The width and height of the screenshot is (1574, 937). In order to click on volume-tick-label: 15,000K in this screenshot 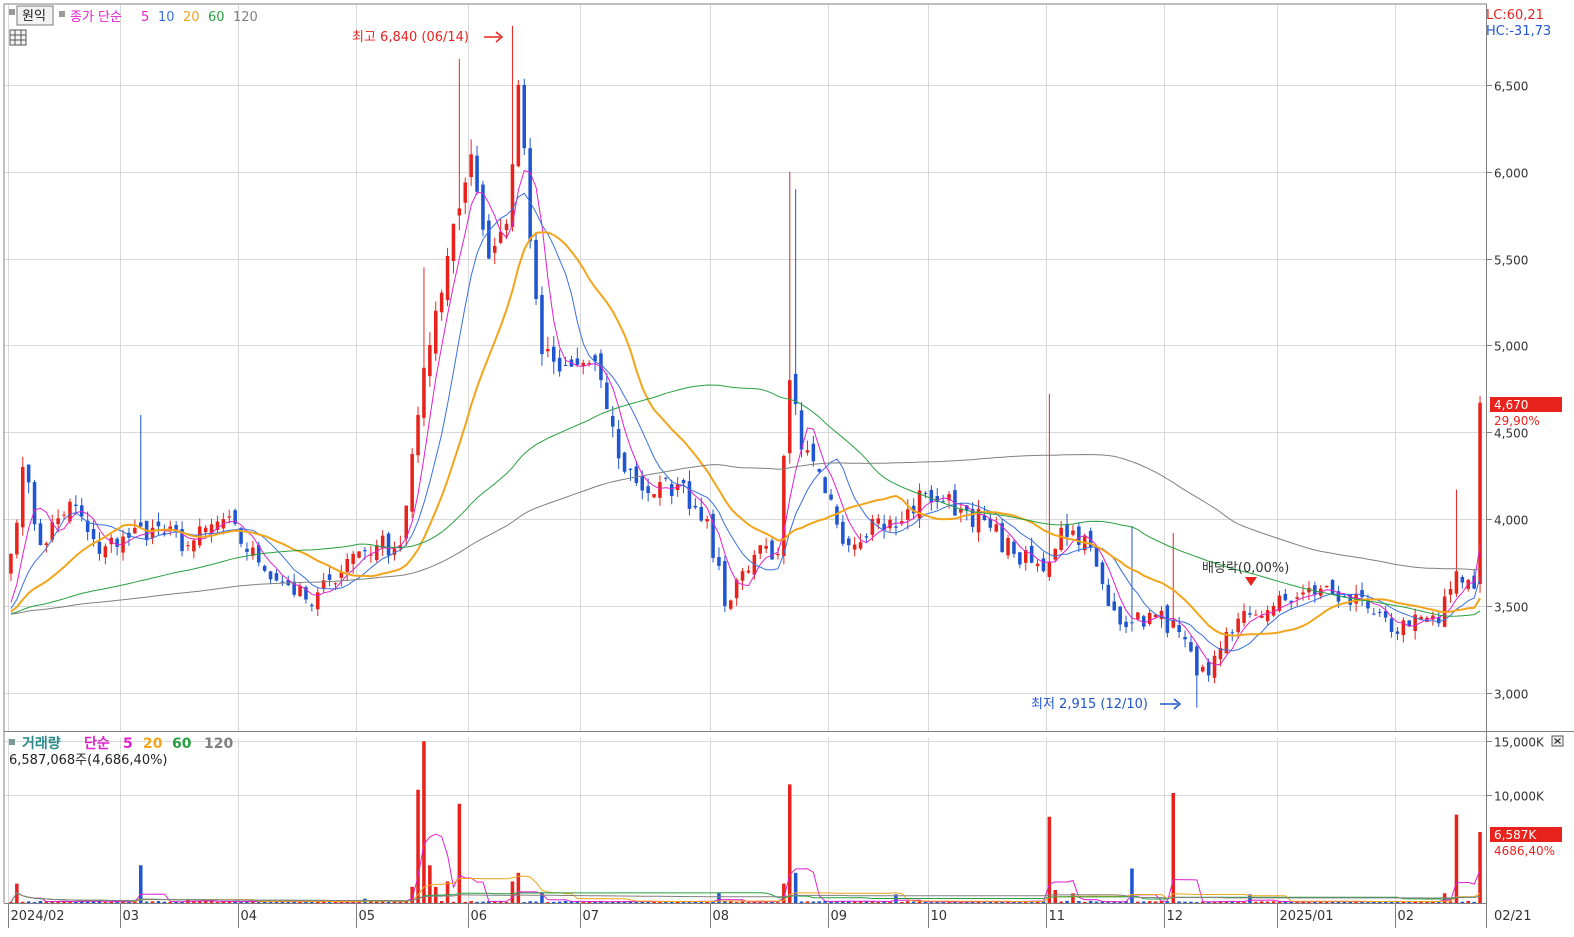, I will do `click(1519, 743)`.